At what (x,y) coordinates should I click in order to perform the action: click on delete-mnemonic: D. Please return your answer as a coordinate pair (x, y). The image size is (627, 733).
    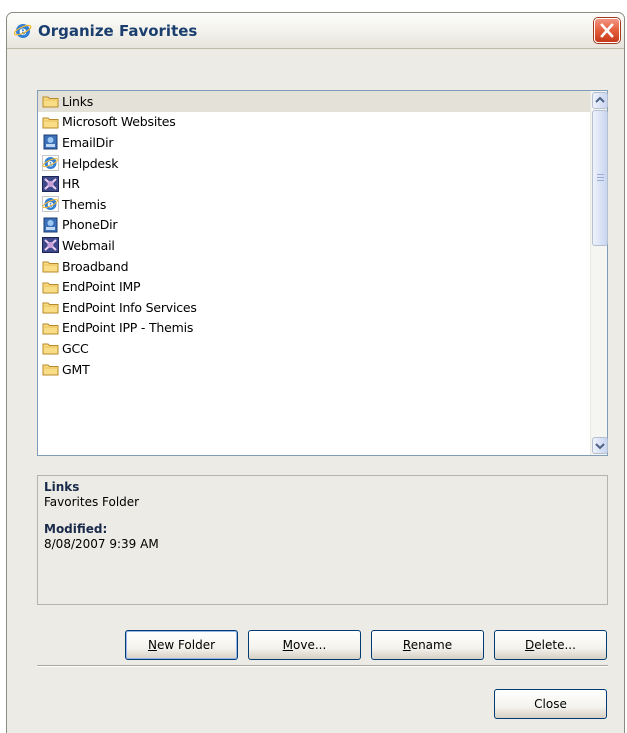
    Looking at the image, I should click on (530, 645).